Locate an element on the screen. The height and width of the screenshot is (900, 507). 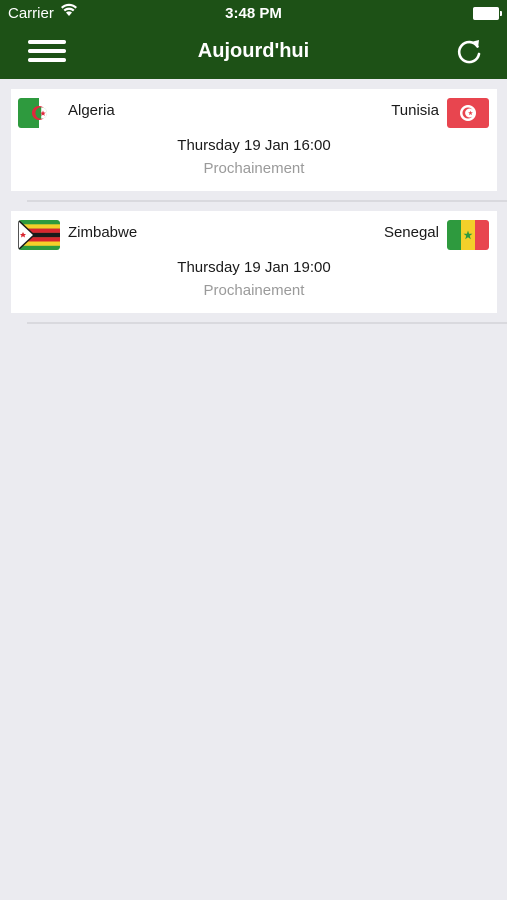
home-team-name: Algeria is located at coordinates (91, 110).